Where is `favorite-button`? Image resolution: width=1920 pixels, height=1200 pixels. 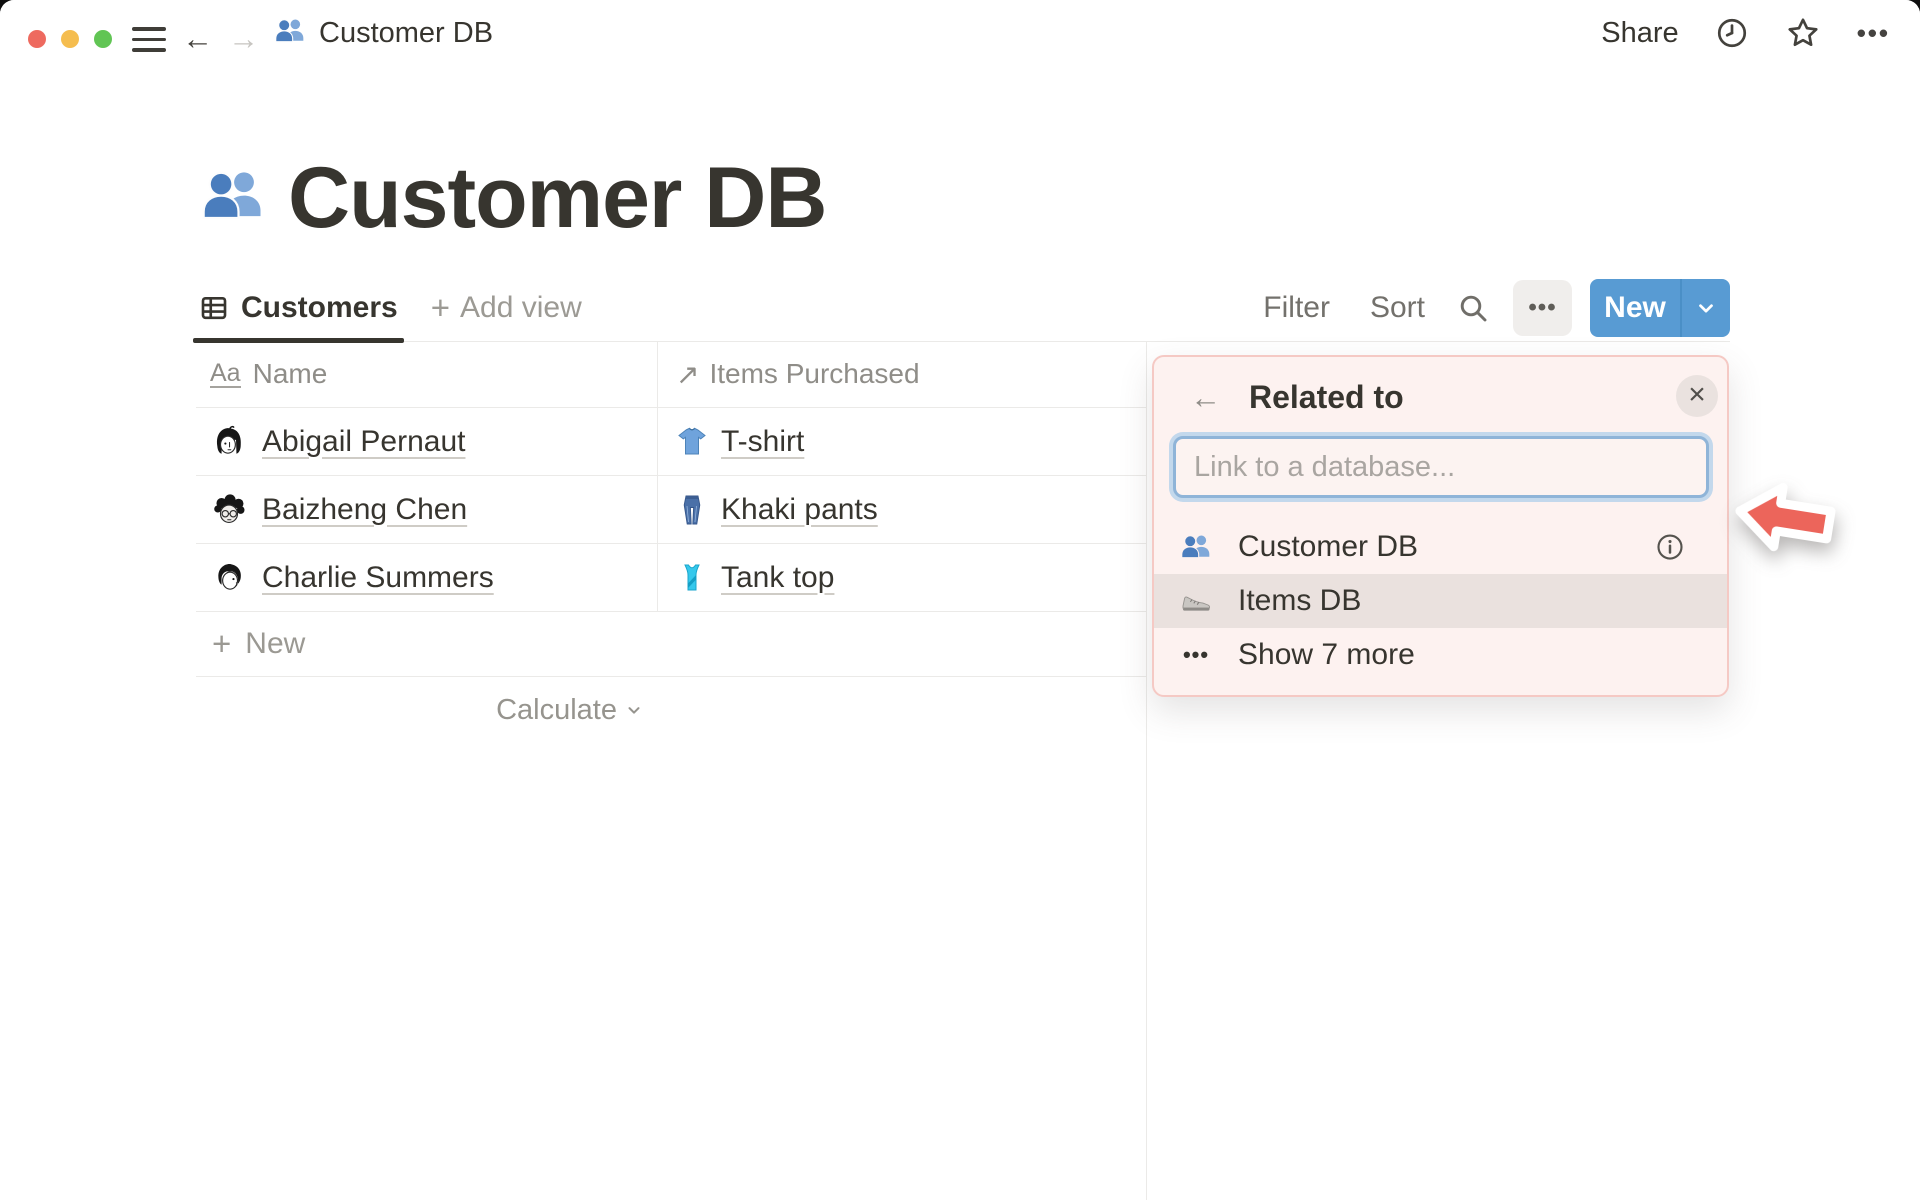 favorite-button is located at coordinates (1803, 33).